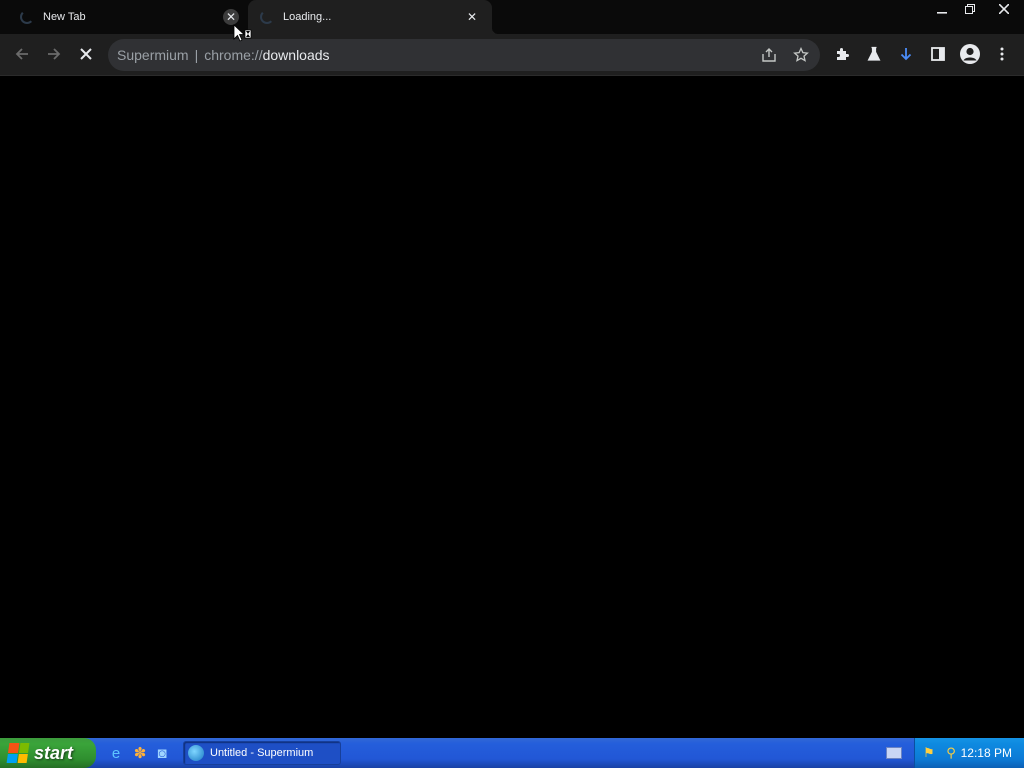 This screenshot has height=768, width=1024. What do you see at coordinates (464, 55) in the screenshot?
I see `address-bar: Supermium | chrome://downloads` at bounding box center [464, 55].